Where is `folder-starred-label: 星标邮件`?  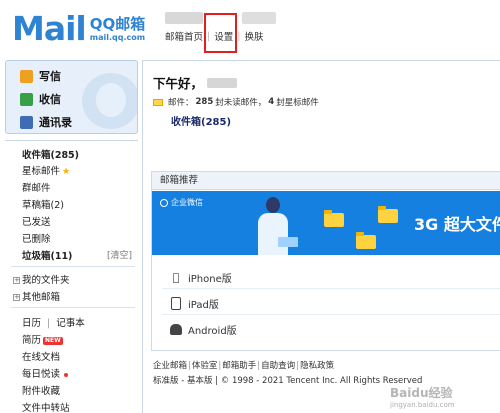 folder-starred-label: 星标邮件 is located at coordinates (41, 171).